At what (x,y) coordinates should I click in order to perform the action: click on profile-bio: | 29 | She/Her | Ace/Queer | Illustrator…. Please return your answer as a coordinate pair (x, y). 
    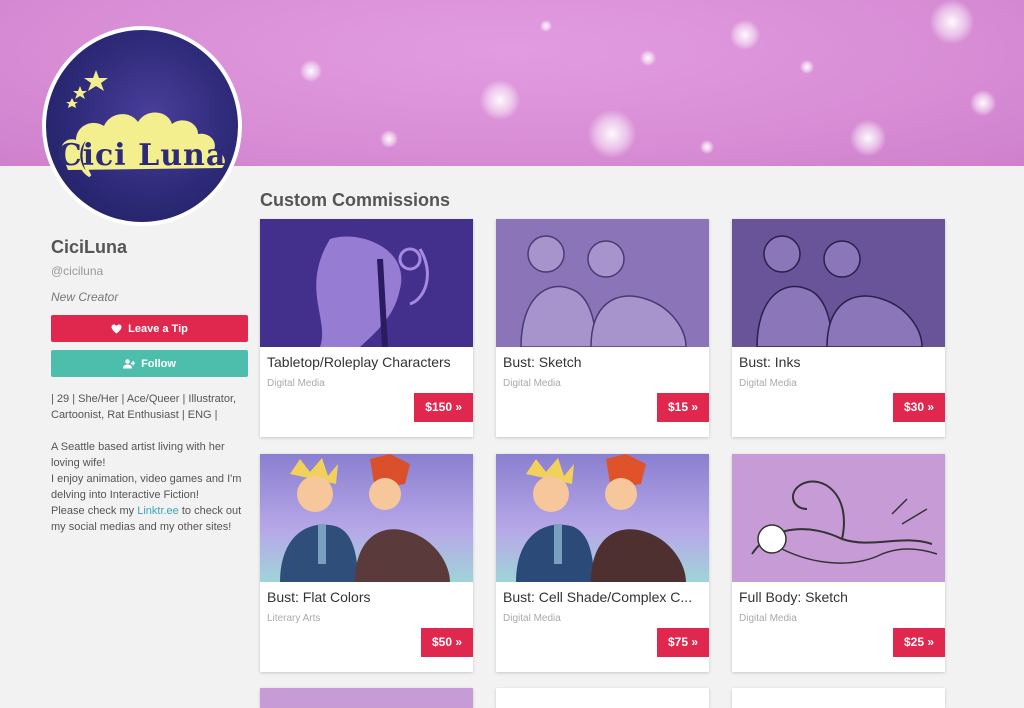
    Looking at the image, I should click on (149, 463).